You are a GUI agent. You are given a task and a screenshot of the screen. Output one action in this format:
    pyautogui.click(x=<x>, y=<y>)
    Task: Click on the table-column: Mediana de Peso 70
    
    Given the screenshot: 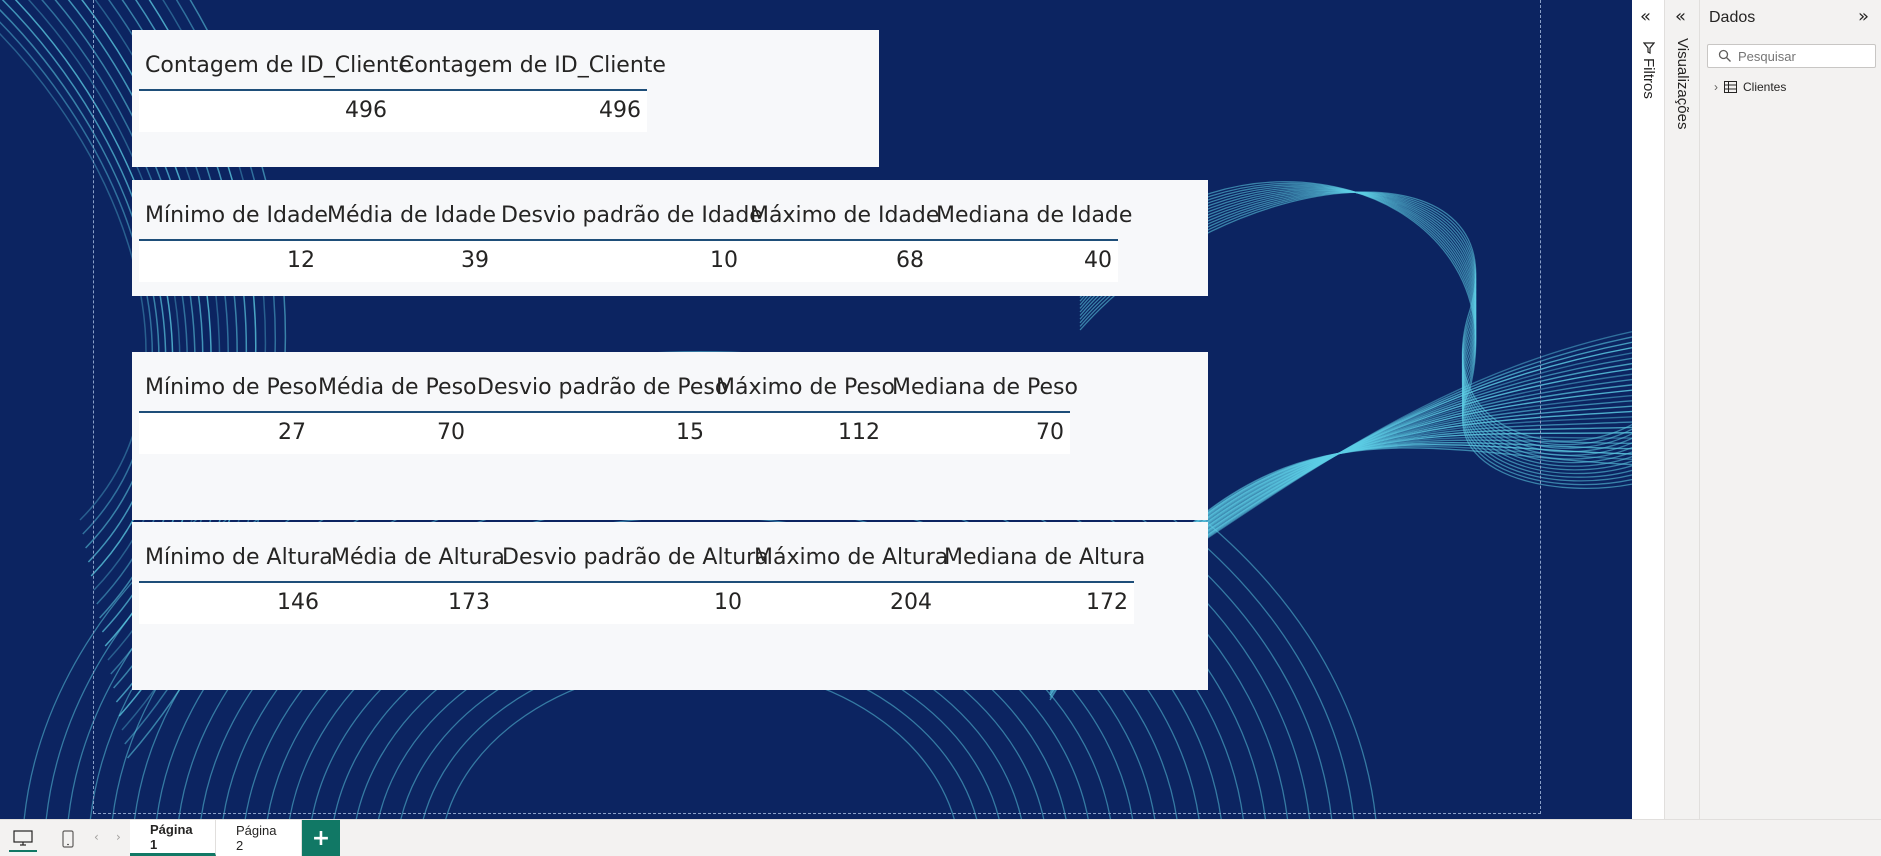 What is the action you would take?
    pyautogui.click(x=982, y=406)
    